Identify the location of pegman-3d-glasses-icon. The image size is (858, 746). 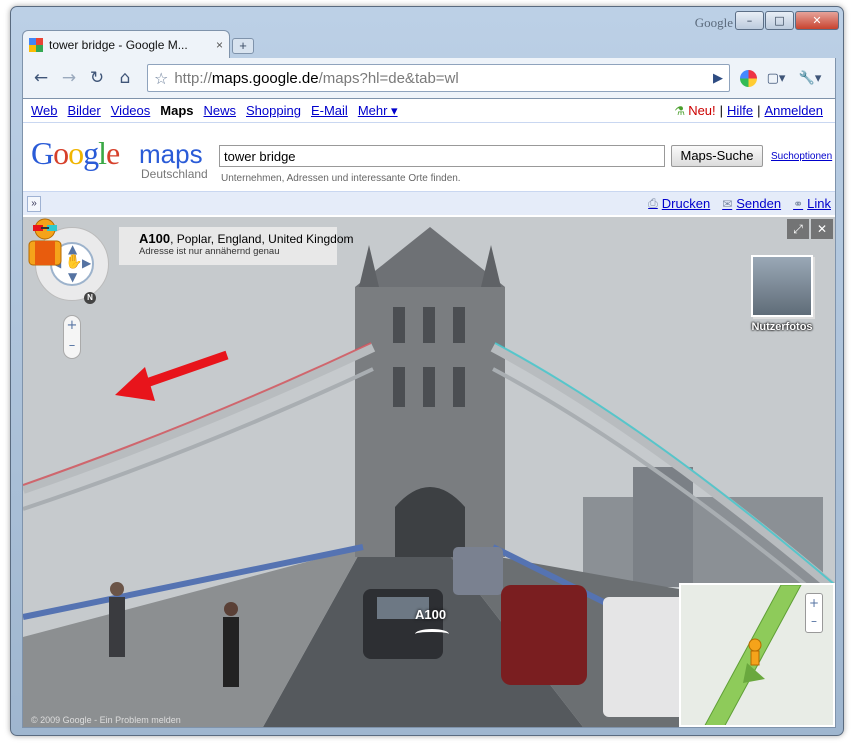
(45, 242).